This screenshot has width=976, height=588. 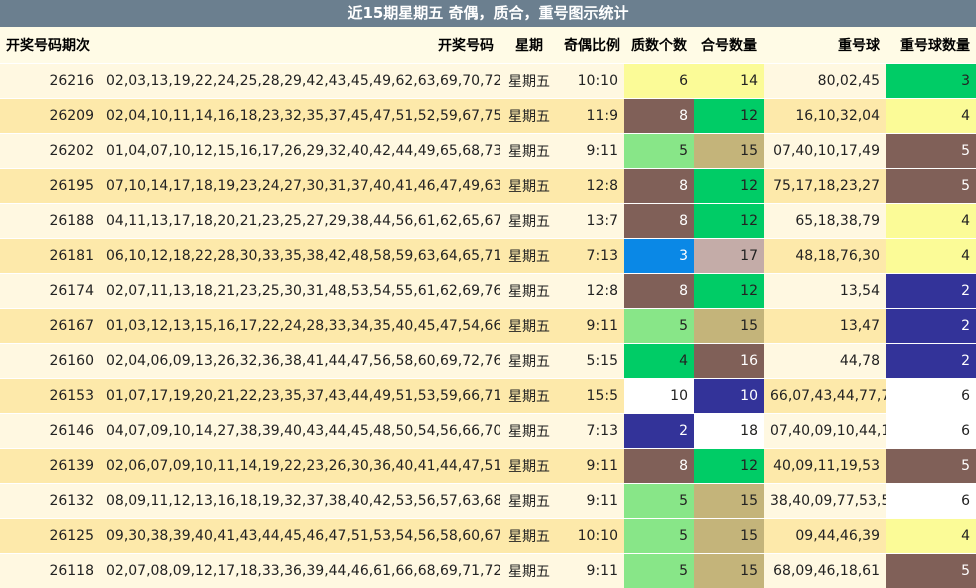 What do you see at coordinates (591, 45) in the screenshot?
I see `header-odd-even-ratio: 奇偶比例` at bounding box center [591, 45].